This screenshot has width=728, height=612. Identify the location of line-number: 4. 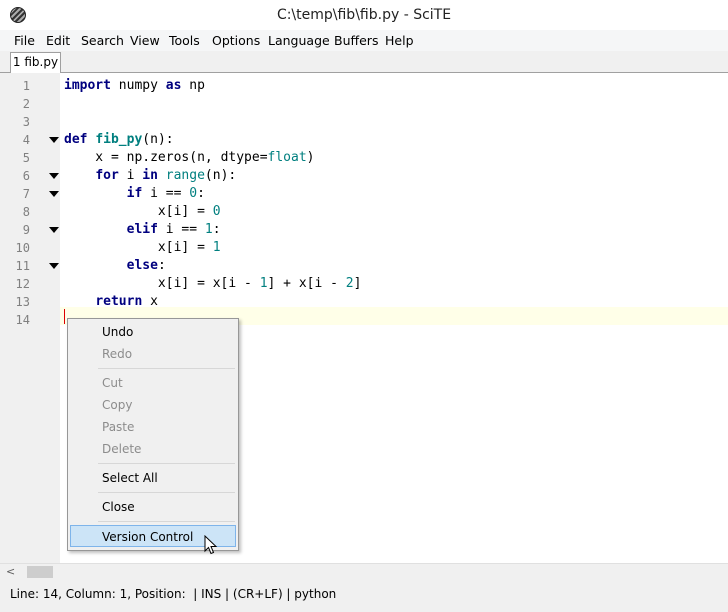
(26, 140).